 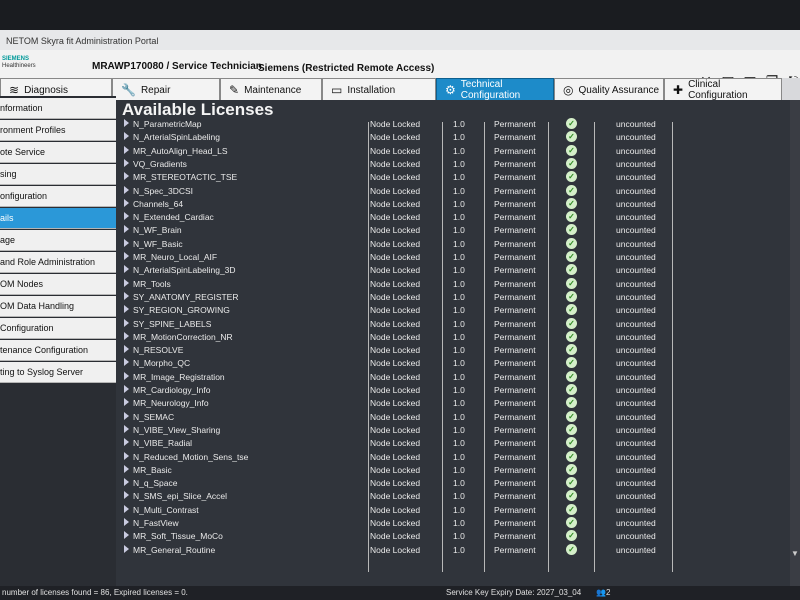 What do you see at coordinates (58, 196) in the screenshot?
I see `sidebar-item-configuration: onfiguration` at bounding box center [58, 196].